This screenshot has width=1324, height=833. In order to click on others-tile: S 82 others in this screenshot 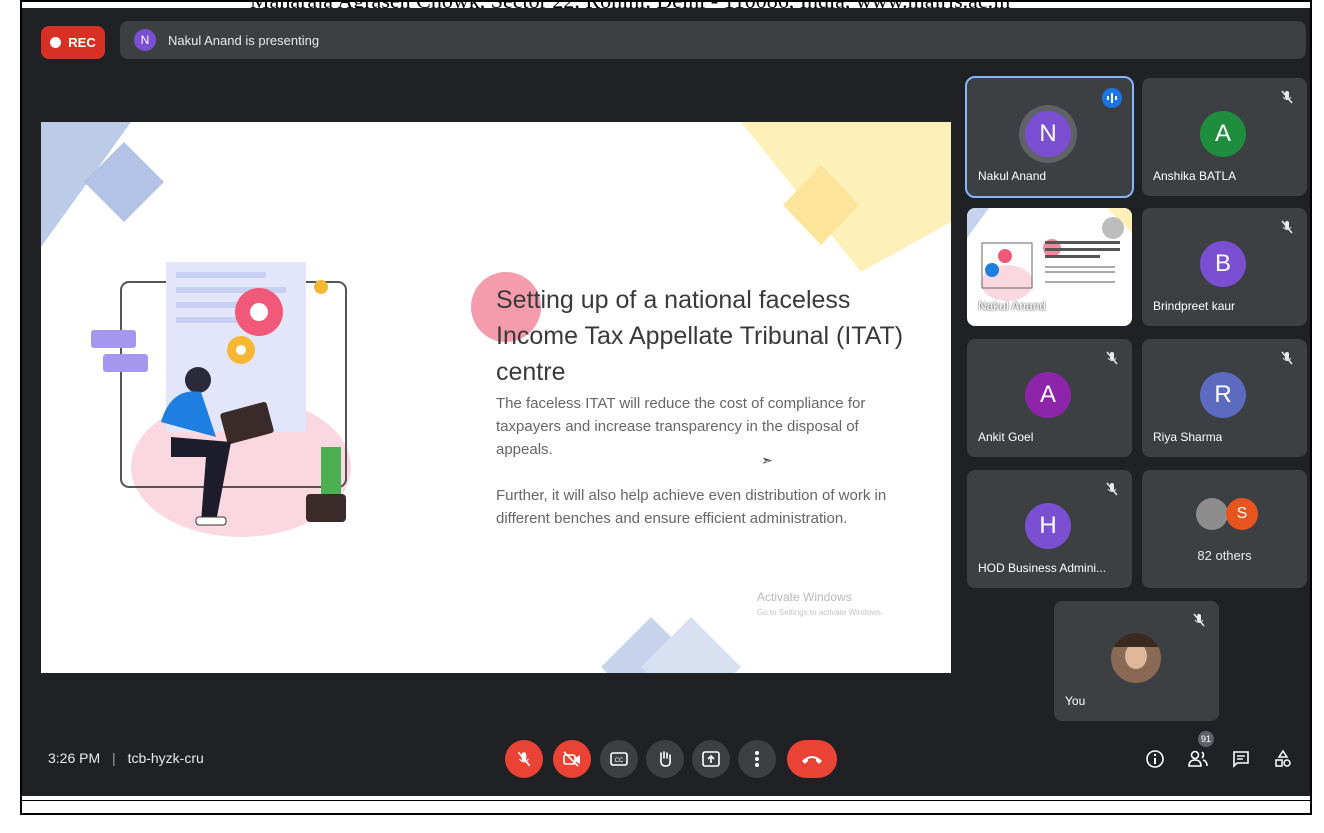, I will do `click(1224, 529)`.